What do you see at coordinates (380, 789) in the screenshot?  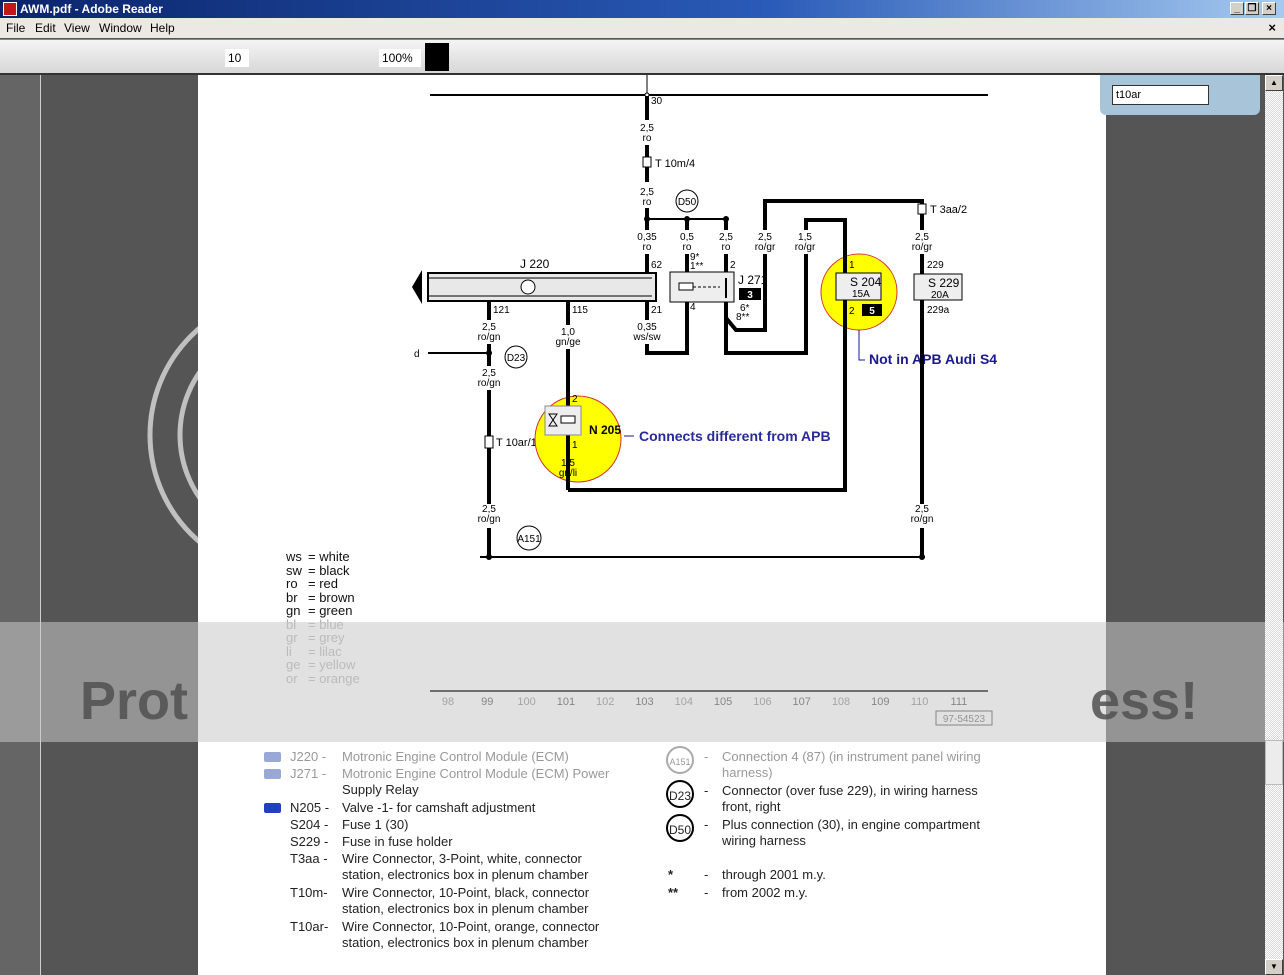 I see `part-description-cont: Supply Relay` at bounding box center [380, 789].